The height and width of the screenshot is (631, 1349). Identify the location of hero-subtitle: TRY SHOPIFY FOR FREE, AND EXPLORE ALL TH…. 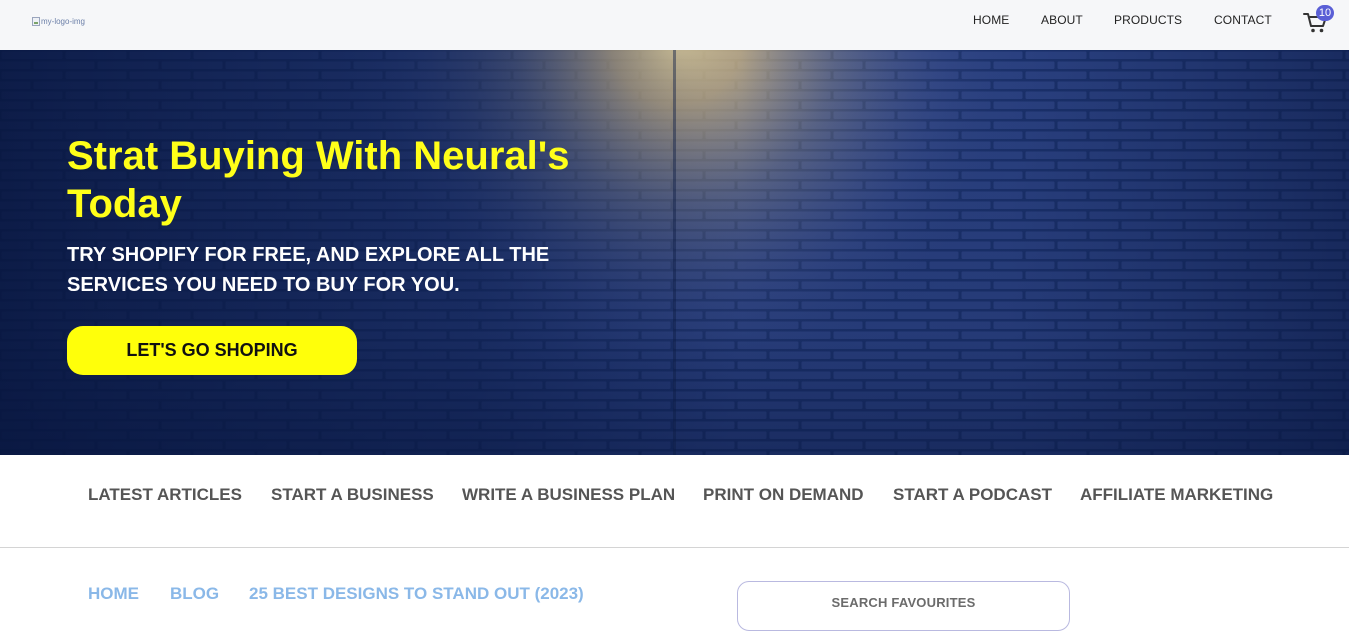
(308, 270).